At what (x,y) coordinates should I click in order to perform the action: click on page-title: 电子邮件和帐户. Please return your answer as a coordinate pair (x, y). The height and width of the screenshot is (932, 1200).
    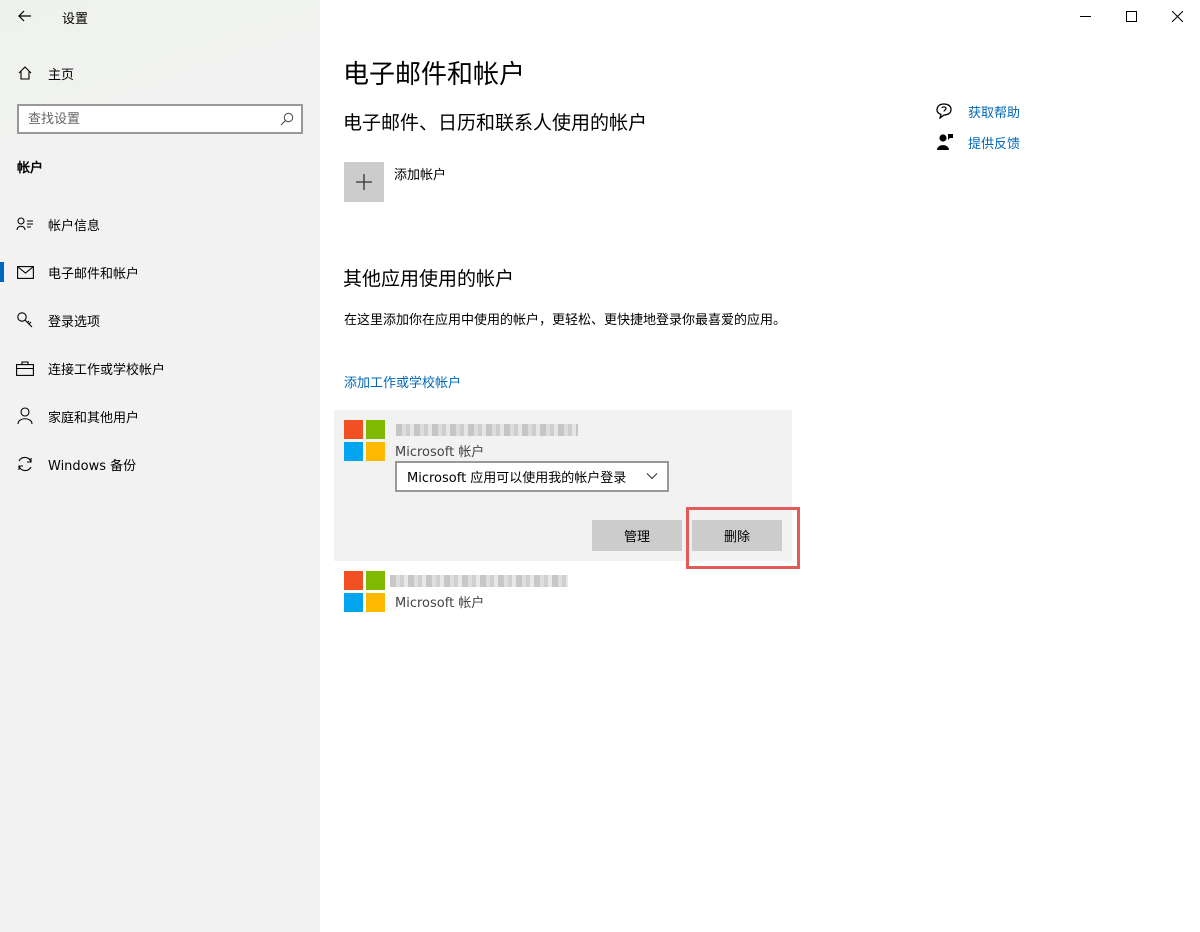
    Looking at the image, I should click on (434, 75).